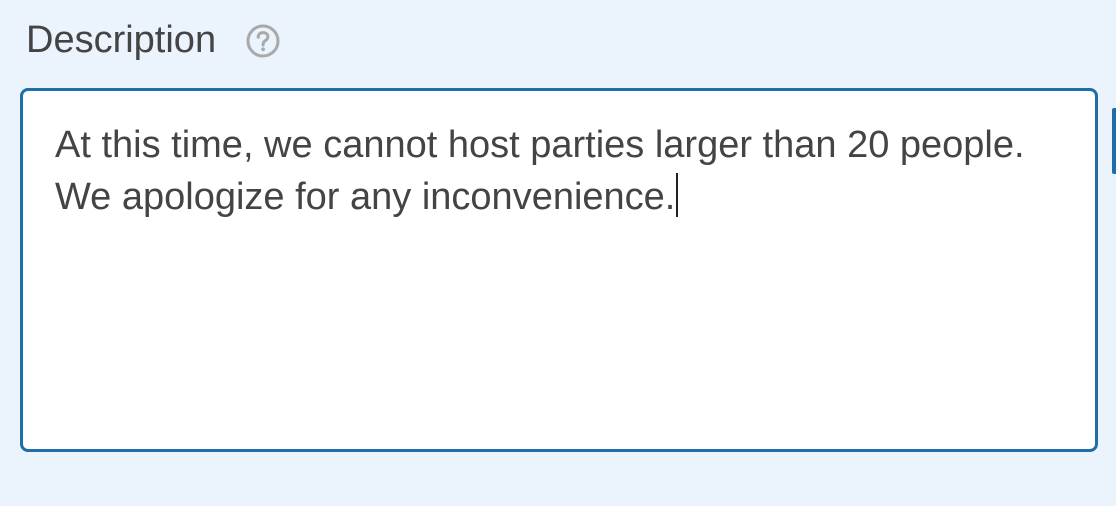 This screenshot has height=506, width=1116. Describe the element at coordinates (121, 40) in the screenshot. I see `description-label: Description` at that location.